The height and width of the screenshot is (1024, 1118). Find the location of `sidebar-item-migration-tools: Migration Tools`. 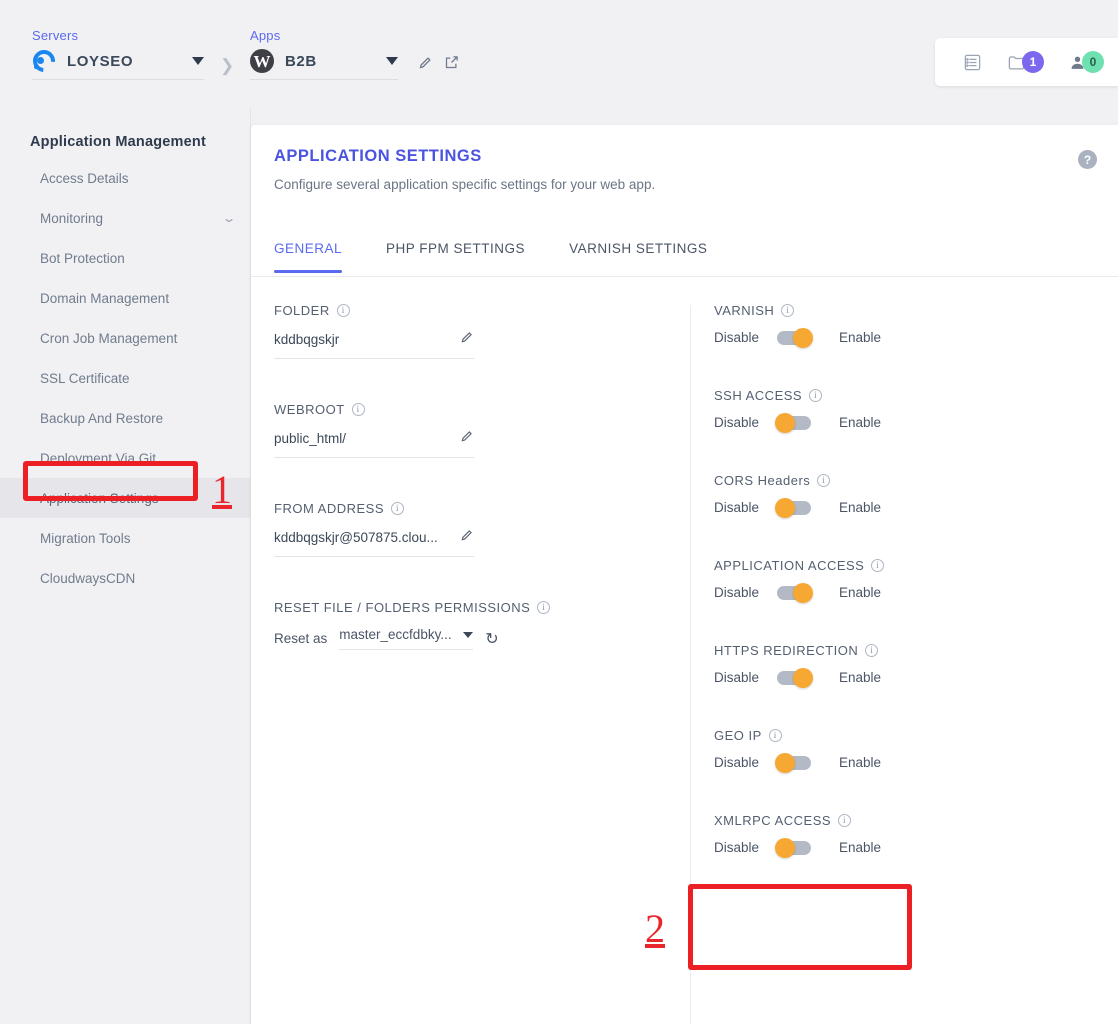

sidebar-item-migration-tools: Migration Tools is located at coordinates (125, 538).